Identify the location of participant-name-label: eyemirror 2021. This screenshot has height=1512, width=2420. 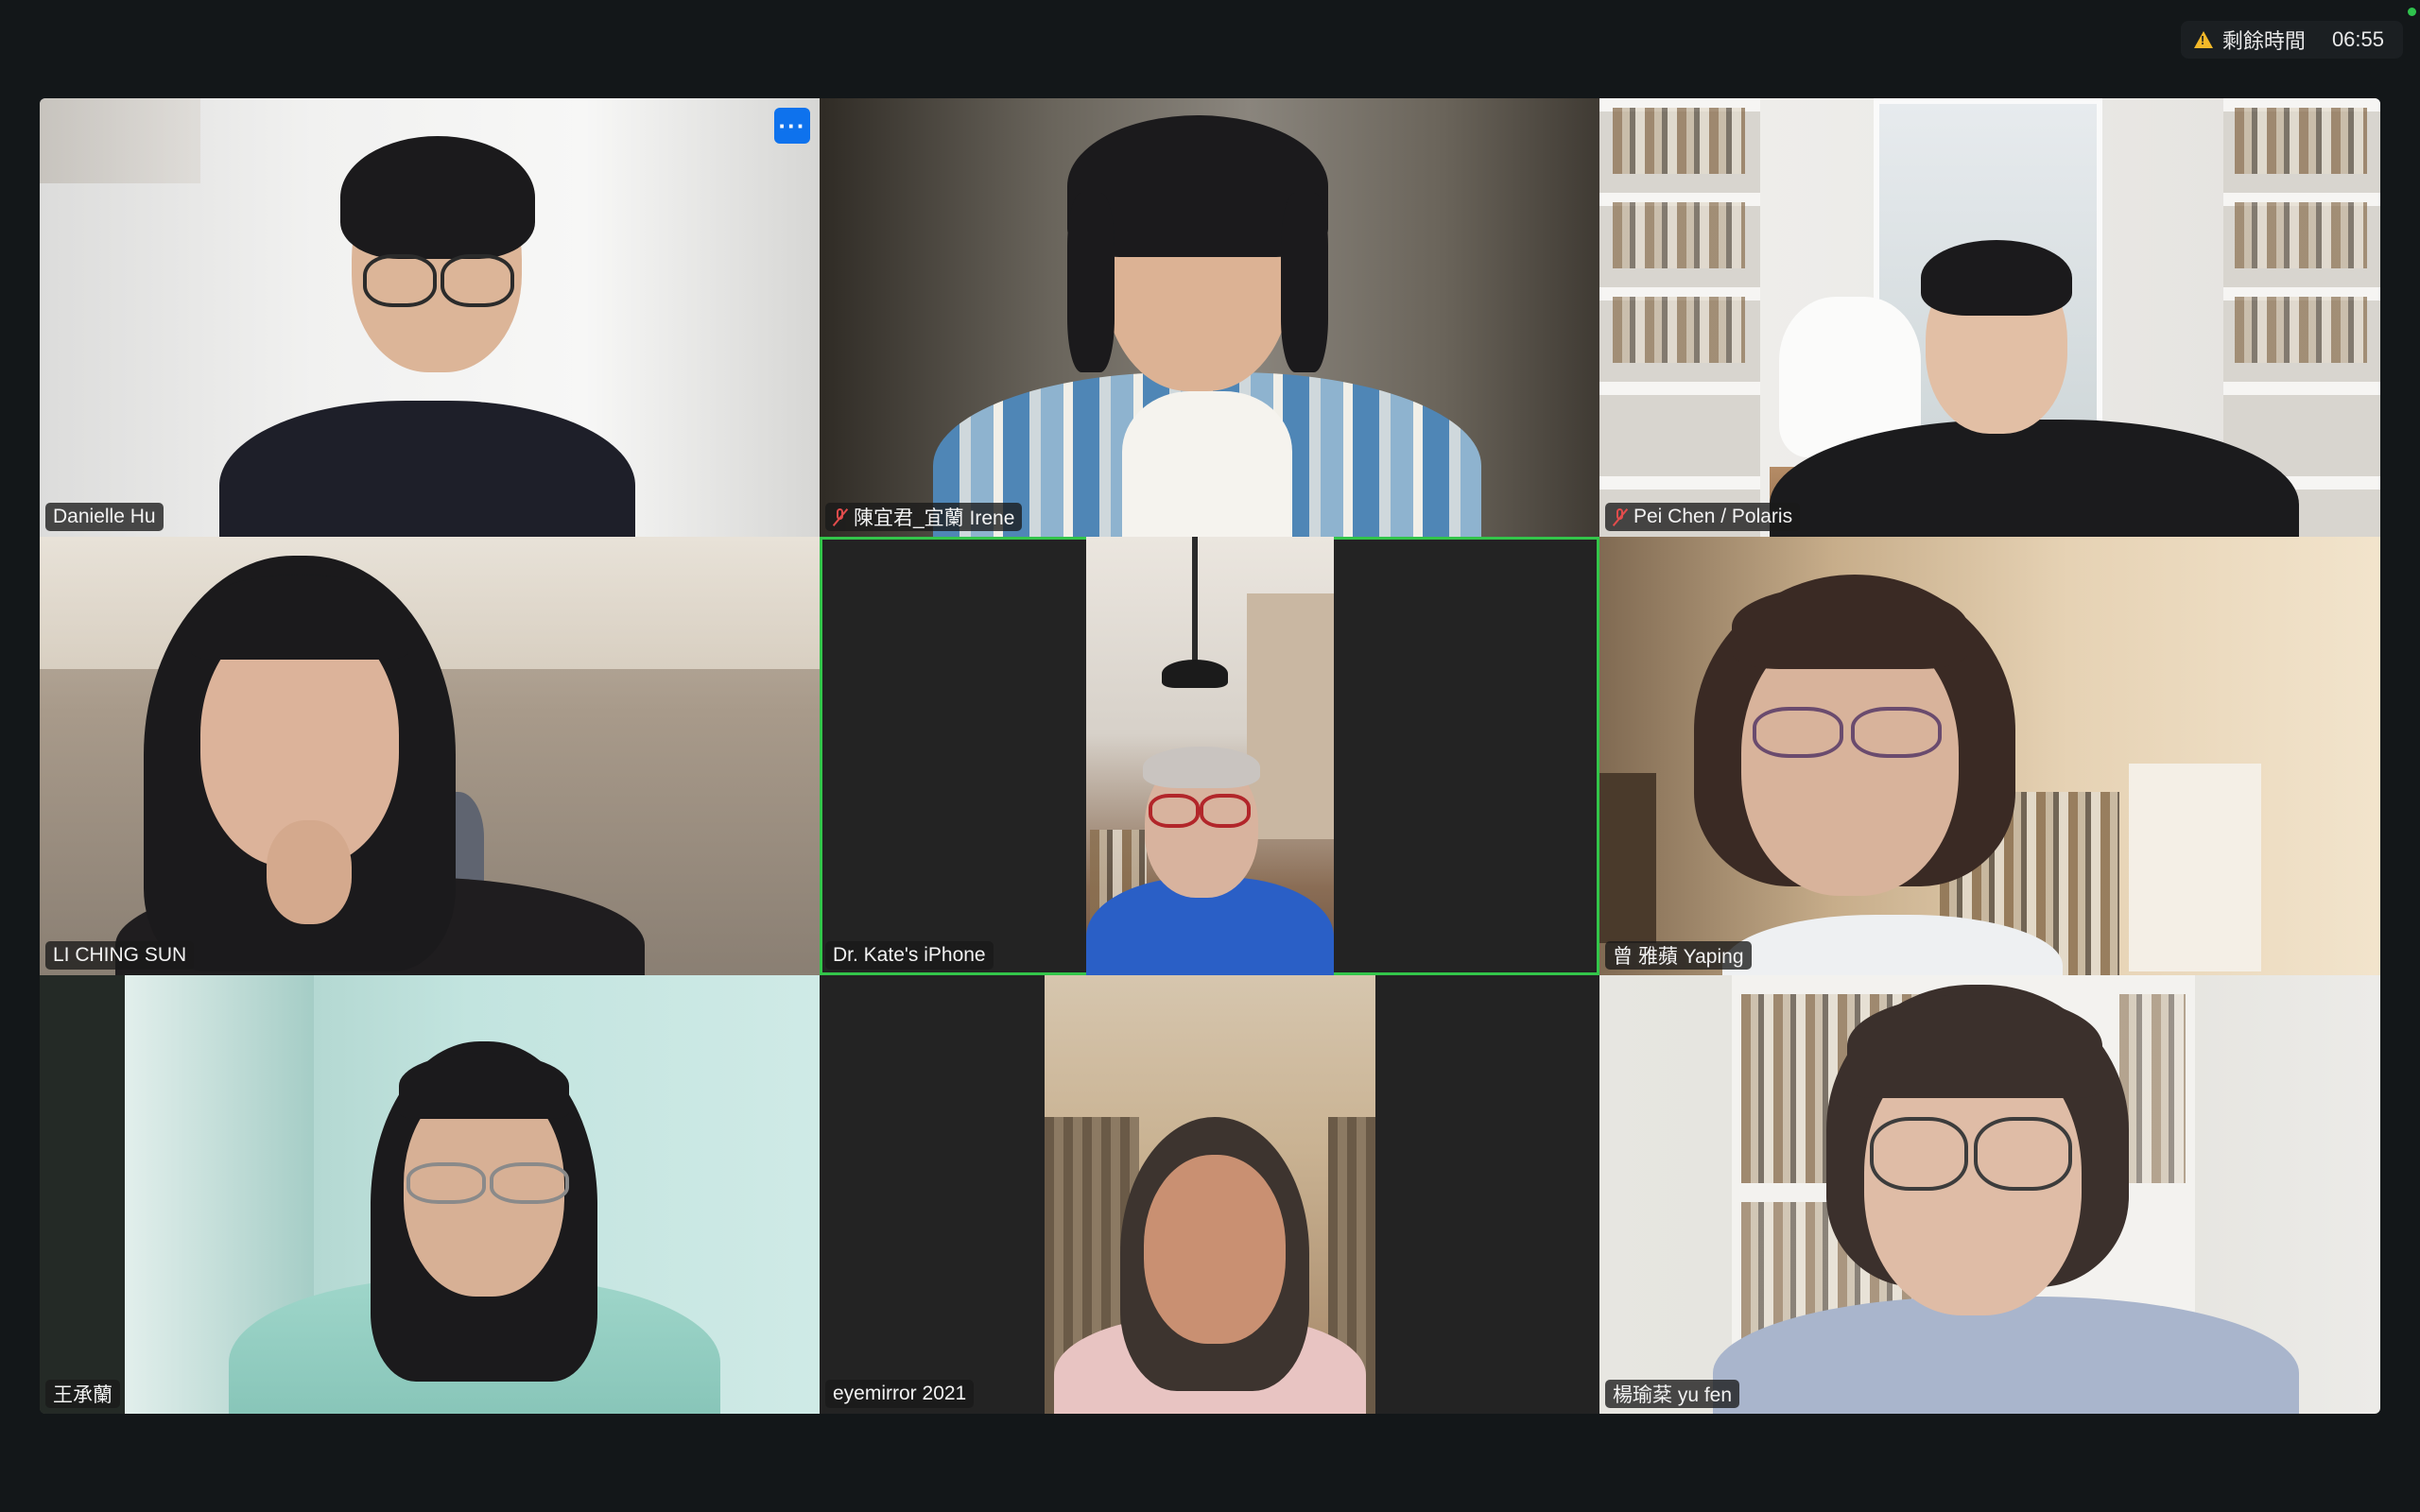
(900, 1394).